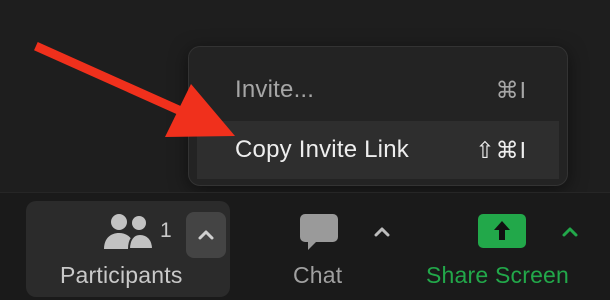 The image size is (610, 300). What do you see at coordinates (502, 231) in the screenshot?
I see `share-screen-icon` at bounding box center [502, 231].